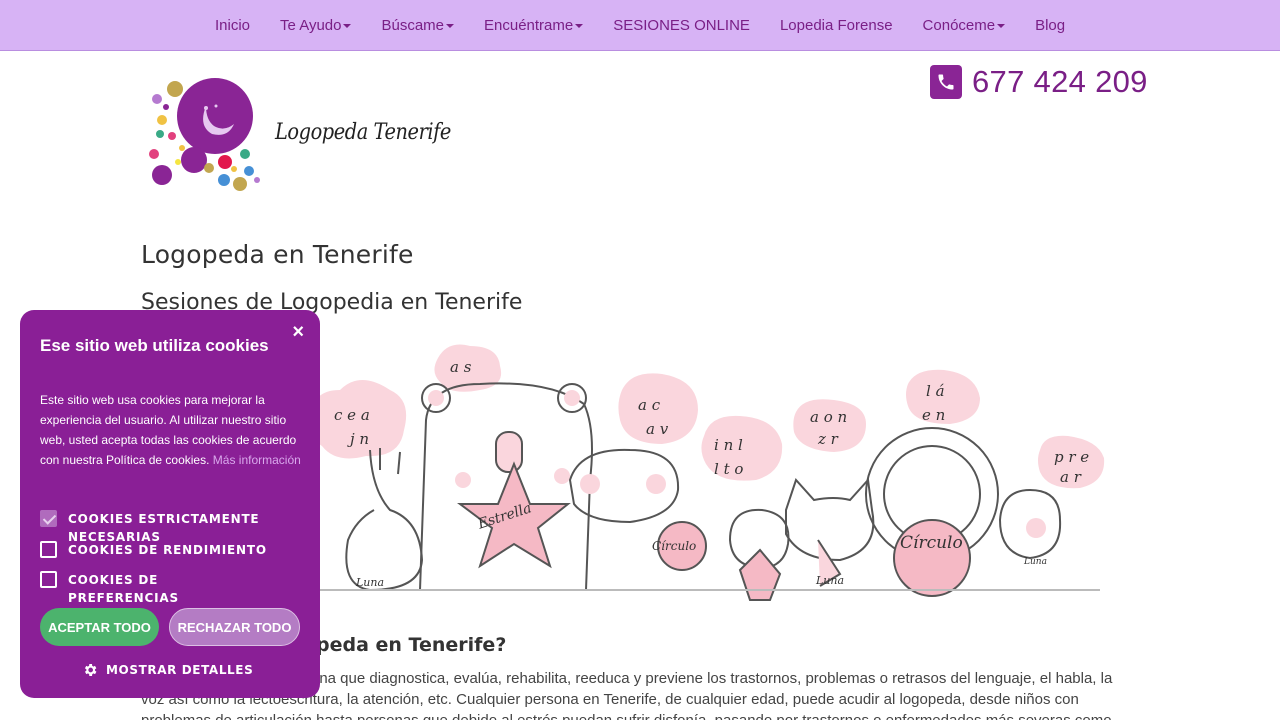 Image resolution: width=1280 pixels, height=720 pixels. I want to click on svg-text: a c, so click(649, 405).